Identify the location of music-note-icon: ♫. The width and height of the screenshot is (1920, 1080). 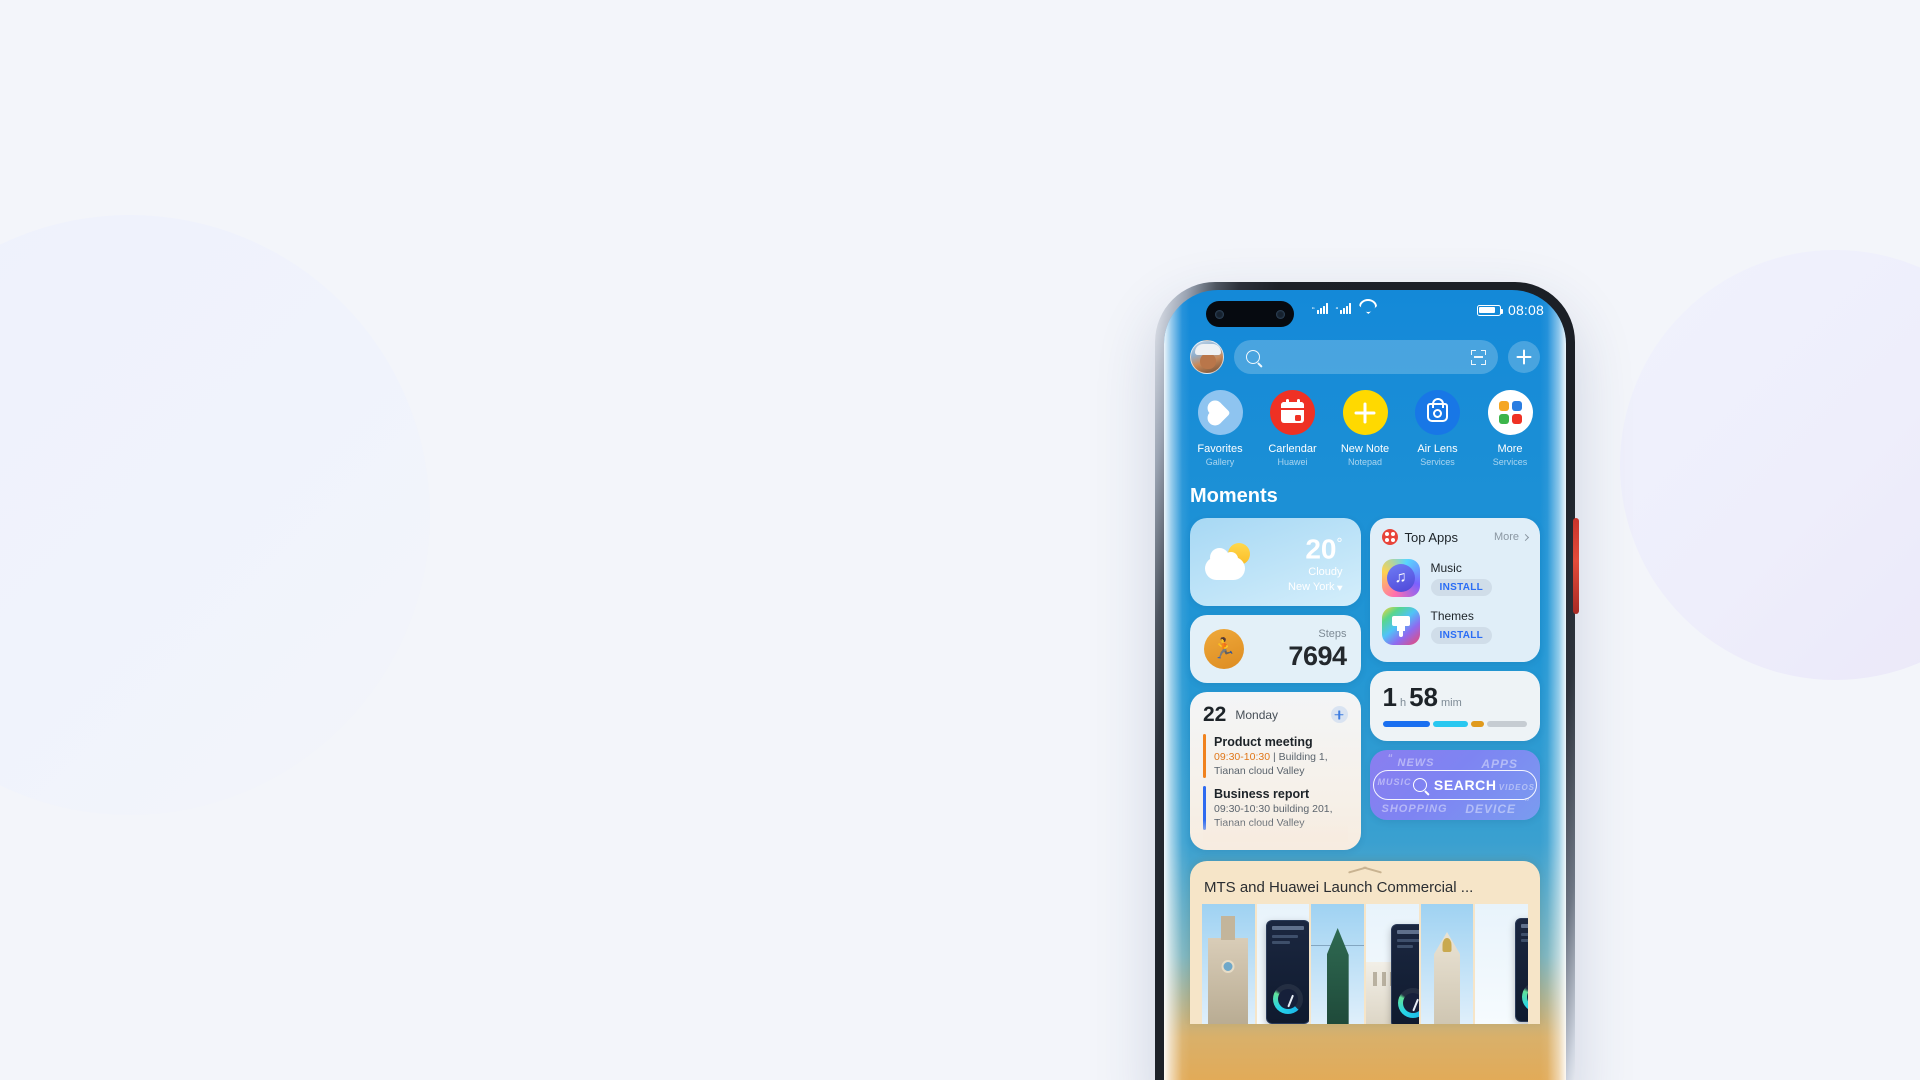
(1400, 578).